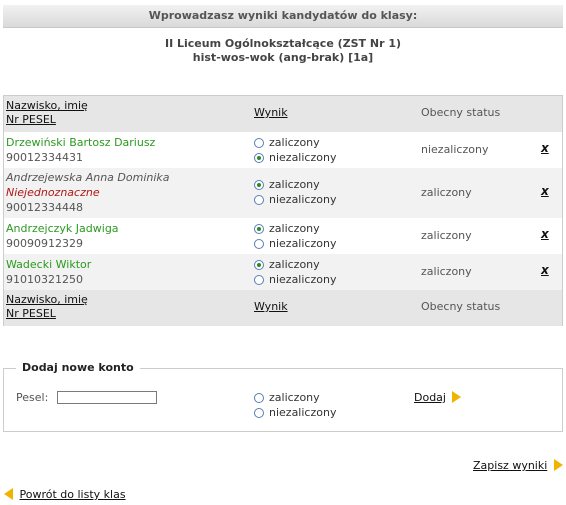 This screenshot has width=566, height=505. I want to click on save-results-link: Zapisz wyniki, so click(510, 465).